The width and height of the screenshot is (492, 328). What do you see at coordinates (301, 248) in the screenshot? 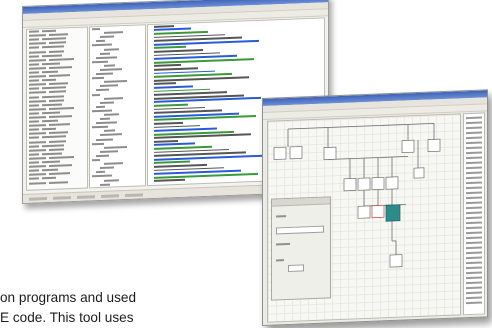
I see `properties-panel` at bounding box center [301, 248].